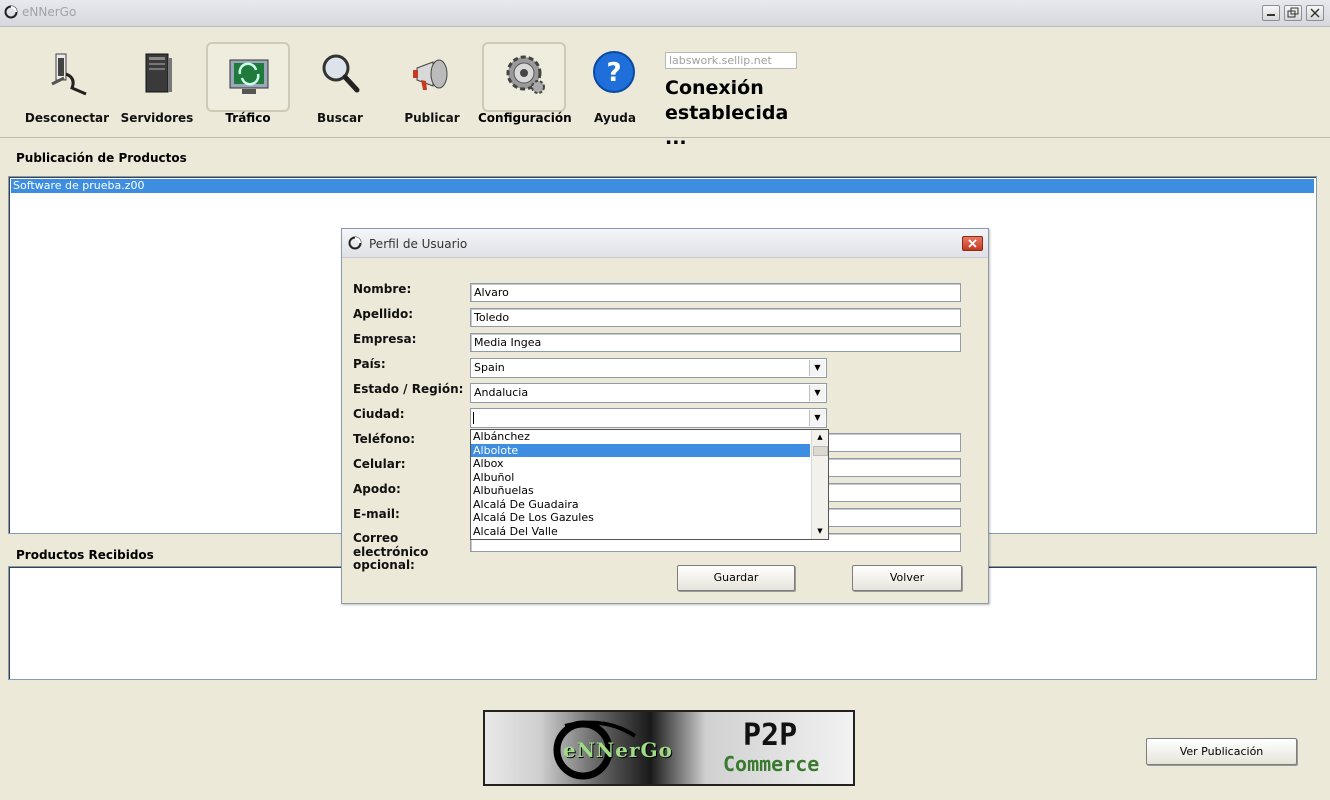 Image resolution: width=1330 pixels, height=800 pixels. What do you see at coordinates (379, 464) in the screenshot?
I see `celular-label: Celular:` at bounding box center [379, 464].